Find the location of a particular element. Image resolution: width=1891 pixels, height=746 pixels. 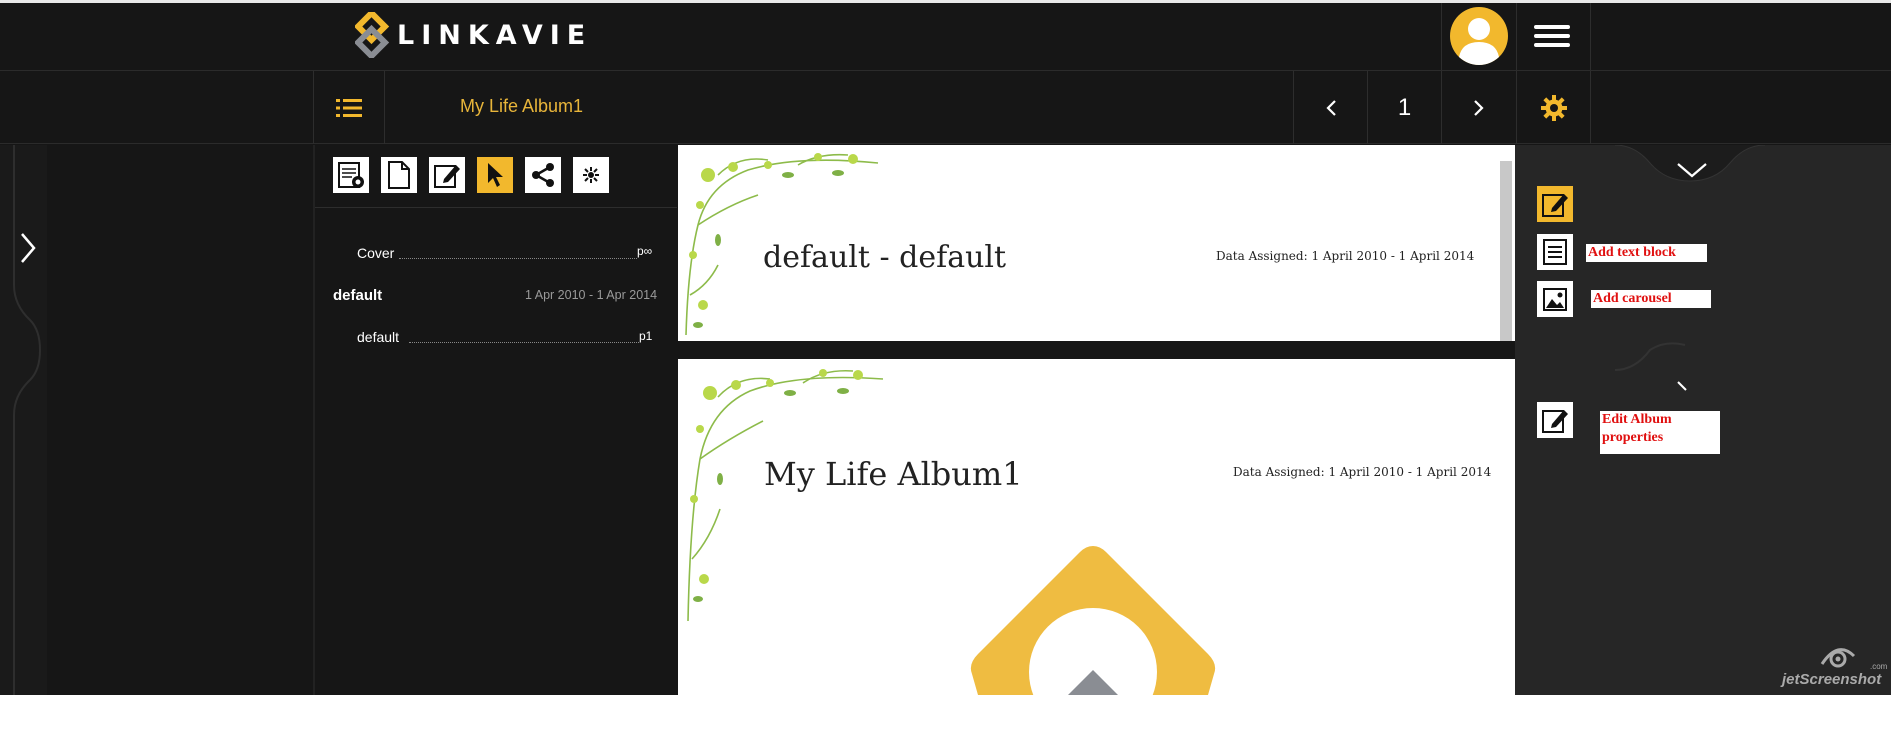

add-text-block-button is located at coordinates (1555, 252).